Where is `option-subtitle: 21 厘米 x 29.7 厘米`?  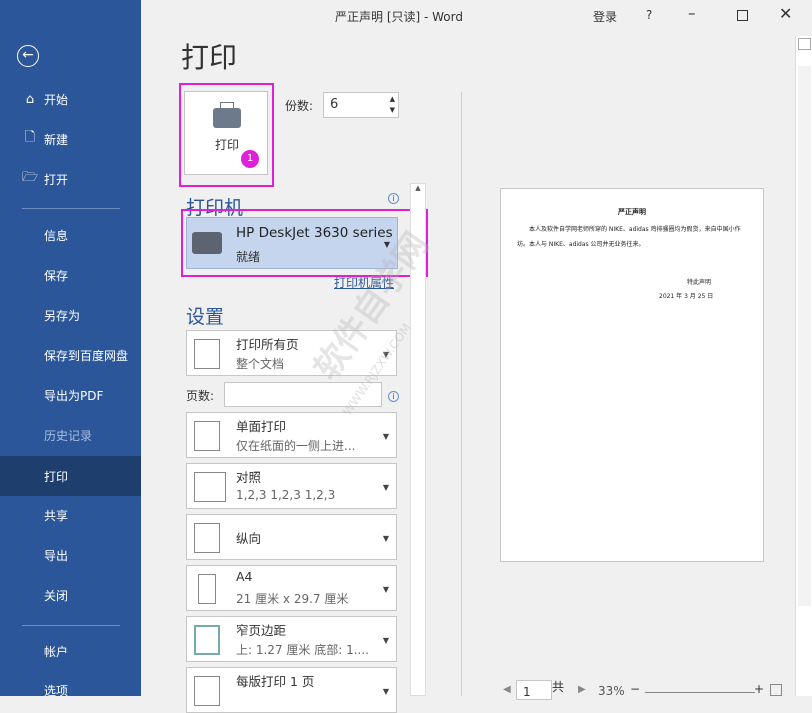
option-subtitle: 21 厘米 x 29.7 厘米 is located at coordinates (292, 599).